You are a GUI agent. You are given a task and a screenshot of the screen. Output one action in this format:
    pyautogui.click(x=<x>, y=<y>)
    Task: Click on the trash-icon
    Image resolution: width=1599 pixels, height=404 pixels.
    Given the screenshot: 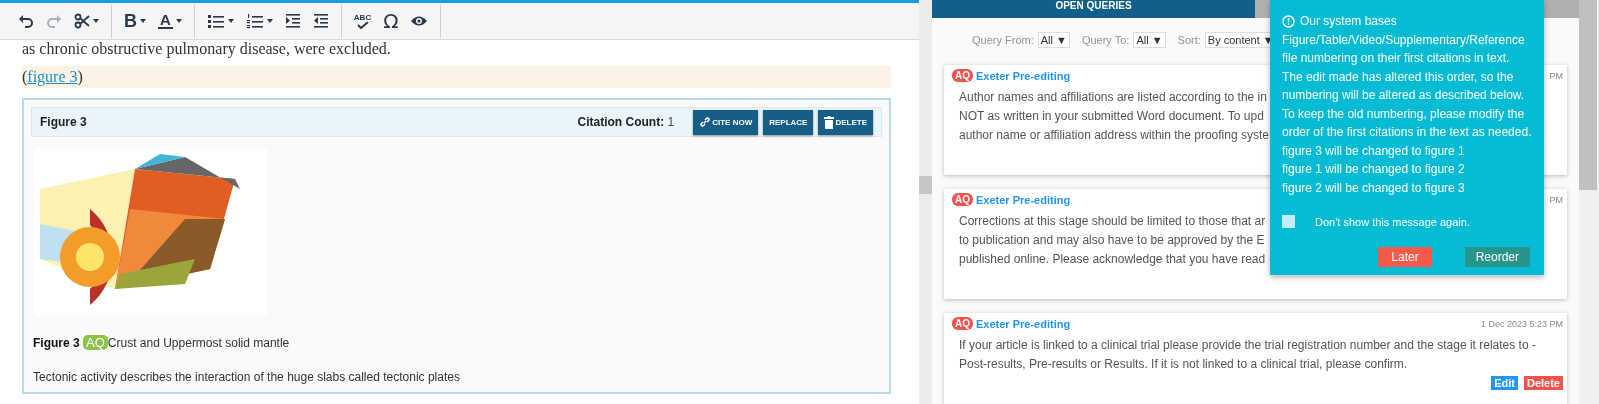 What is the action you would take?
    pyautogui.click(x=829, y=122)
    